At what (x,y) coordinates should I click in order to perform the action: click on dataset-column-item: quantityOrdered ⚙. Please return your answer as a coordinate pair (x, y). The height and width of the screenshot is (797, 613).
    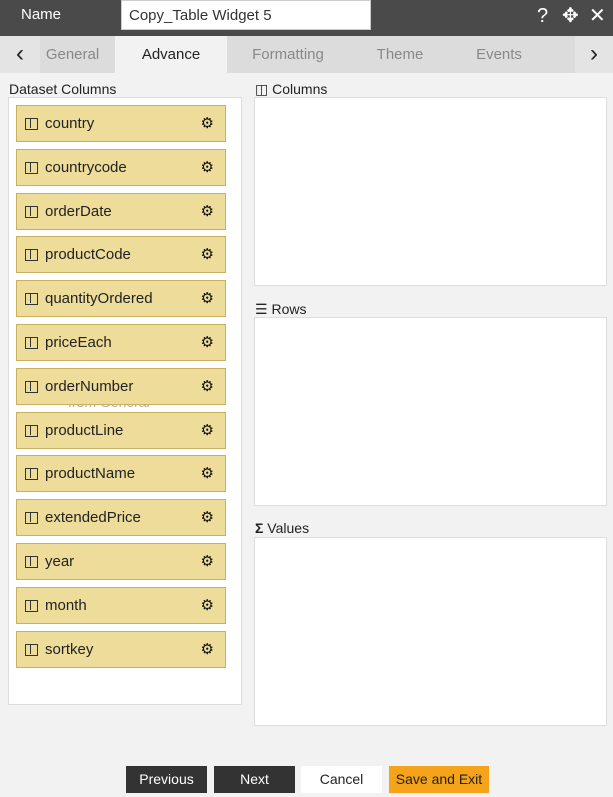
    Looking at the image, I should click on (121, 299).